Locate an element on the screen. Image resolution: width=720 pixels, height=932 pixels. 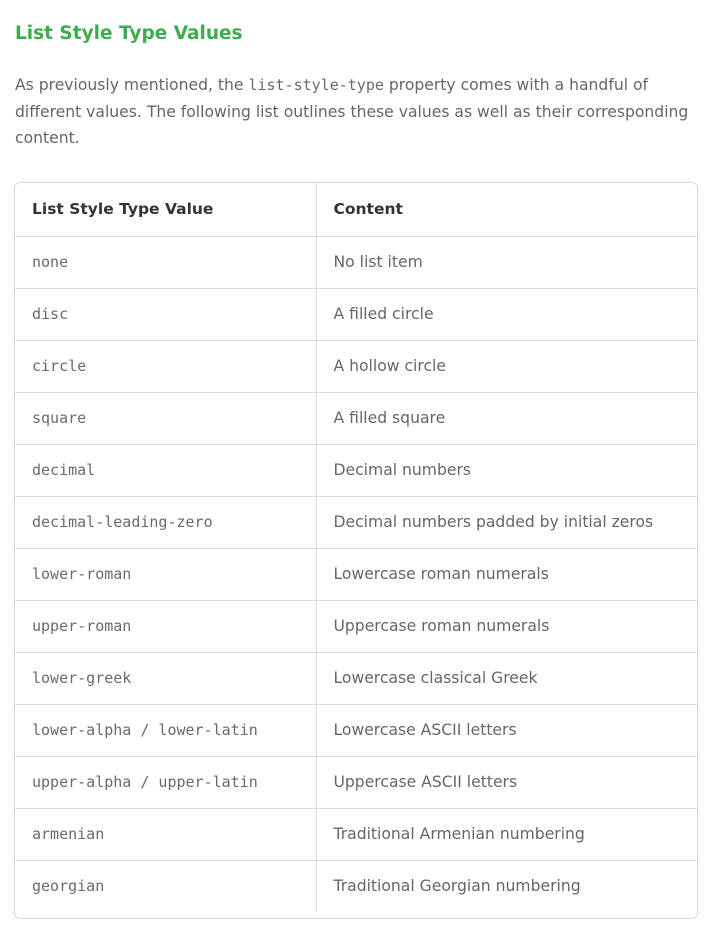
cell-content: Uppercase ASCII letters is located at coordinates (506, 782).